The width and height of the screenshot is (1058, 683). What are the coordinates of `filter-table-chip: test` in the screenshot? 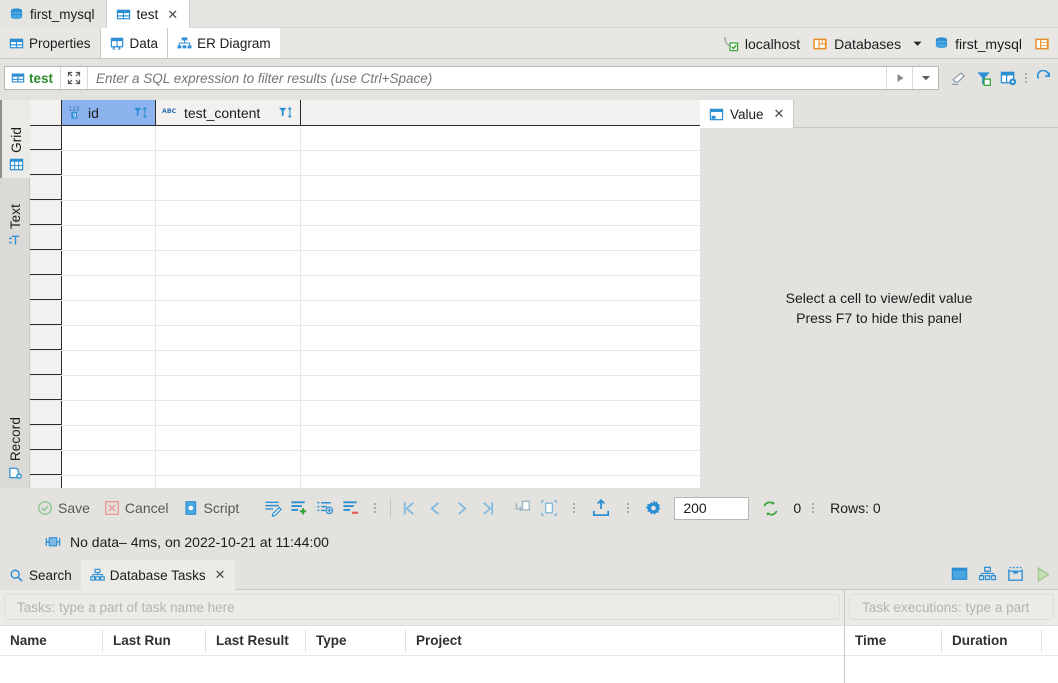 It's located at (32, 78).